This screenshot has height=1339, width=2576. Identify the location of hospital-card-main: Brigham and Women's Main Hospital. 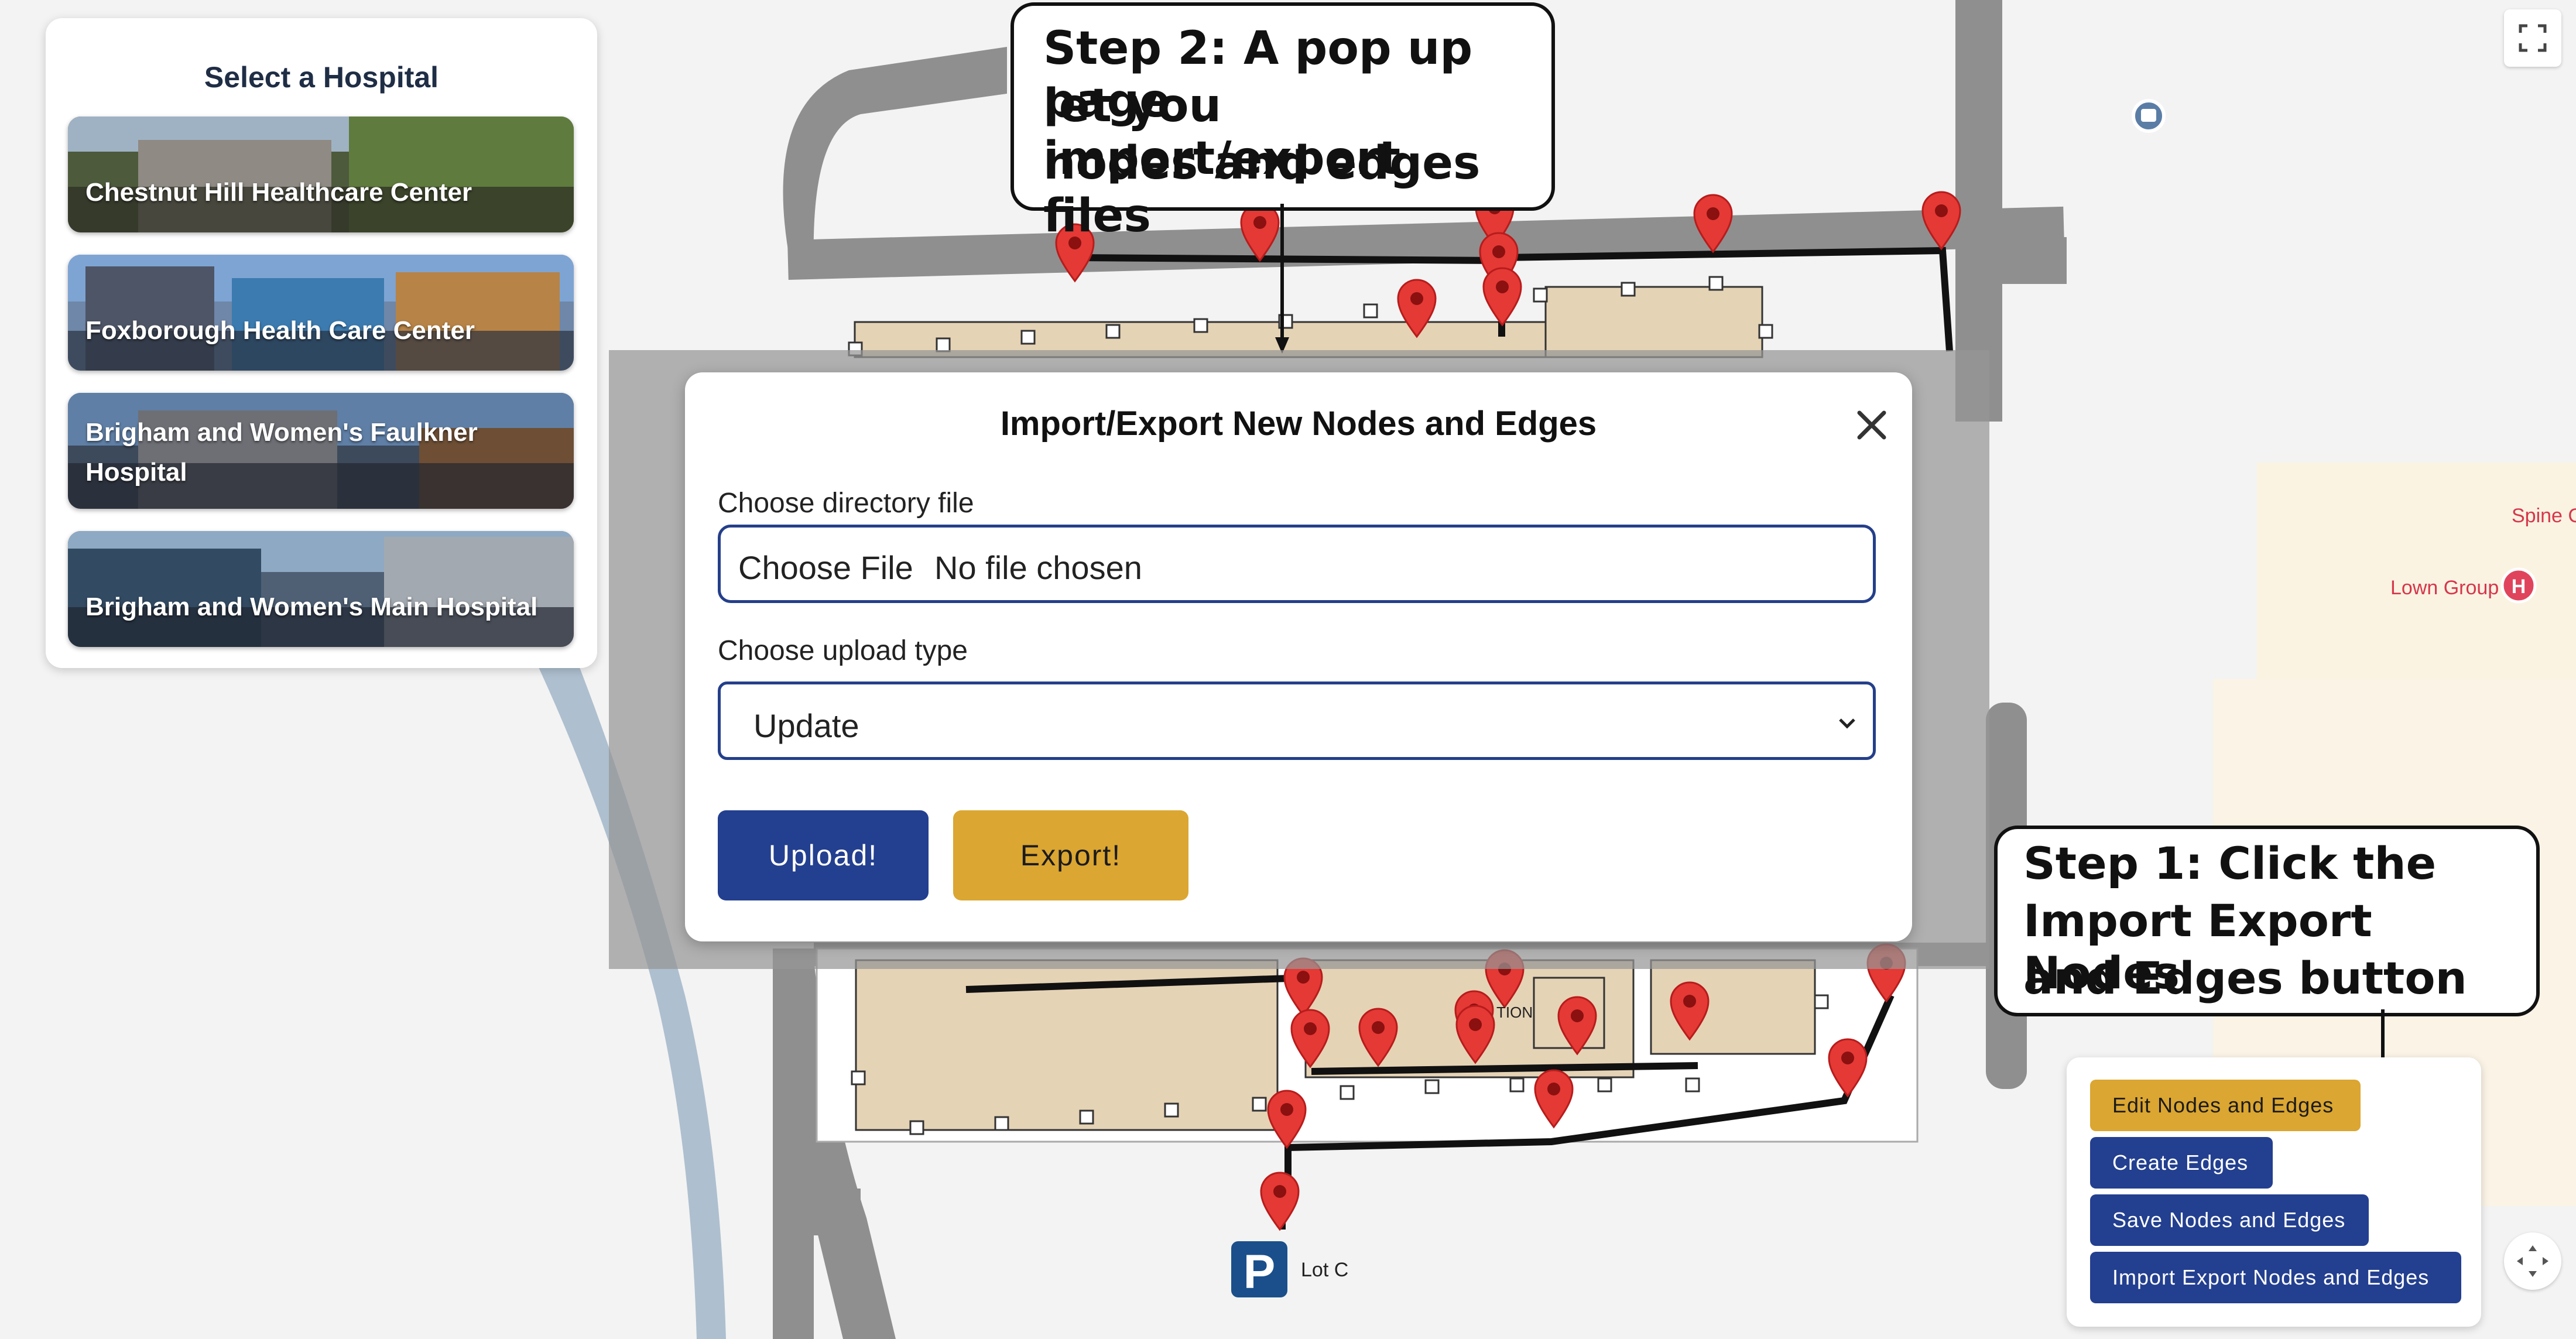
(321, 589).